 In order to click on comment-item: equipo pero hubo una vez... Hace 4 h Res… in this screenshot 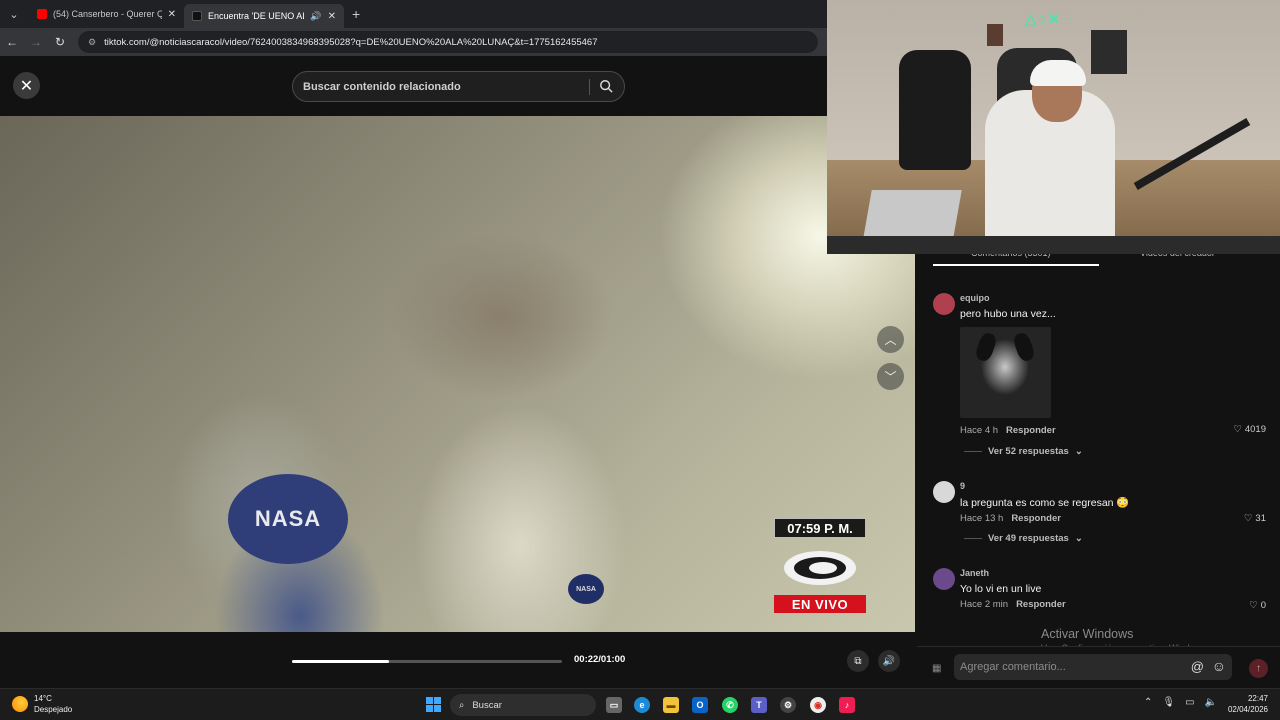, I will do `click(1105, 368)`.